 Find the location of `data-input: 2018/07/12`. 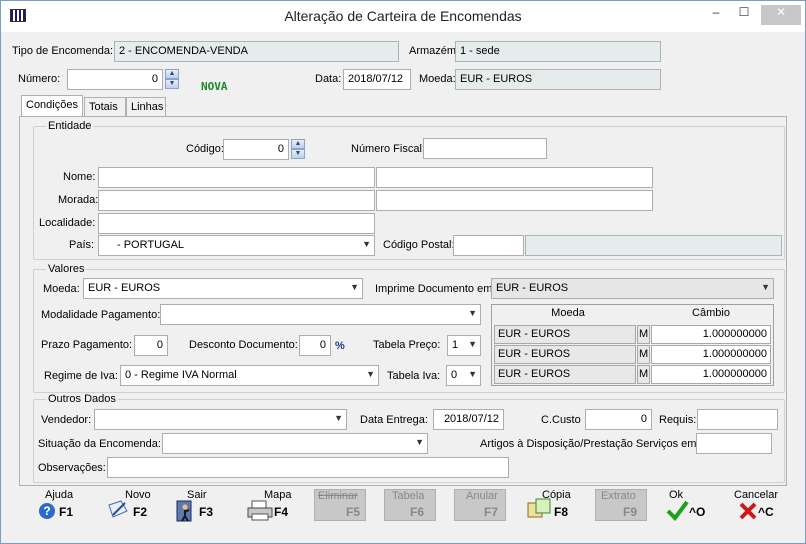

data-input: 2018/07/12 is located at coordinates (377, 79).